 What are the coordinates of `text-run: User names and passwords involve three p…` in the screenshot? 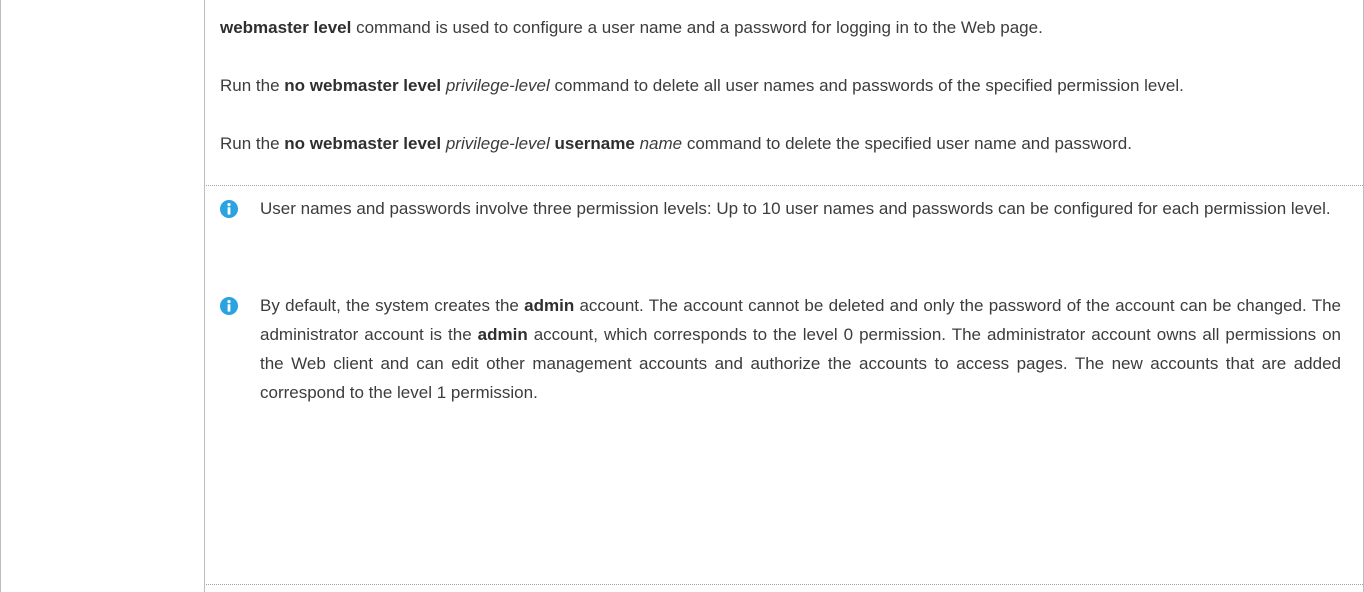 It's located at (795, 208).